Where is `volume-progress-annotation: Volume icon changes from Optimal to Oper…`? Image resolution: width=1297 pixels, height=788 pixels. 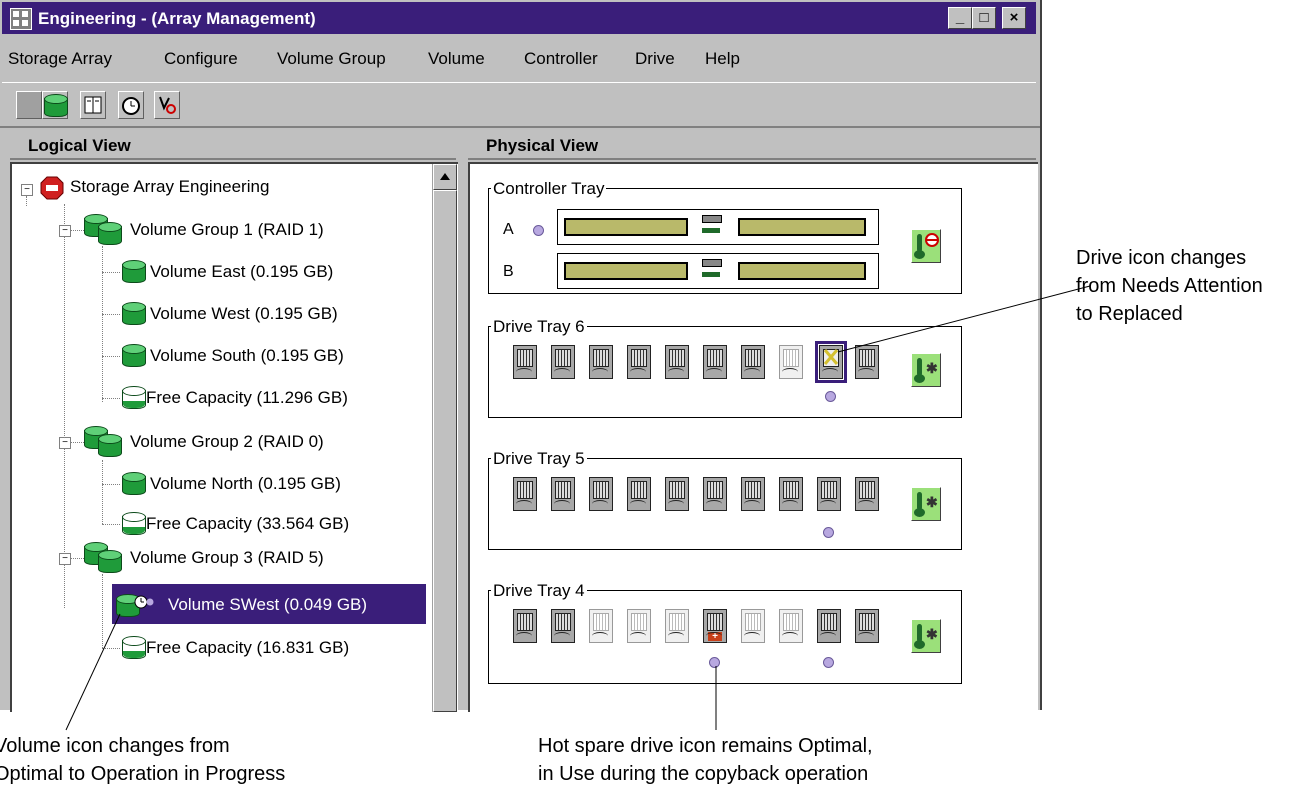
volume-progress-annotation: Volume icon changes from Optimal to Oper… is located at coordinates (143, 760).